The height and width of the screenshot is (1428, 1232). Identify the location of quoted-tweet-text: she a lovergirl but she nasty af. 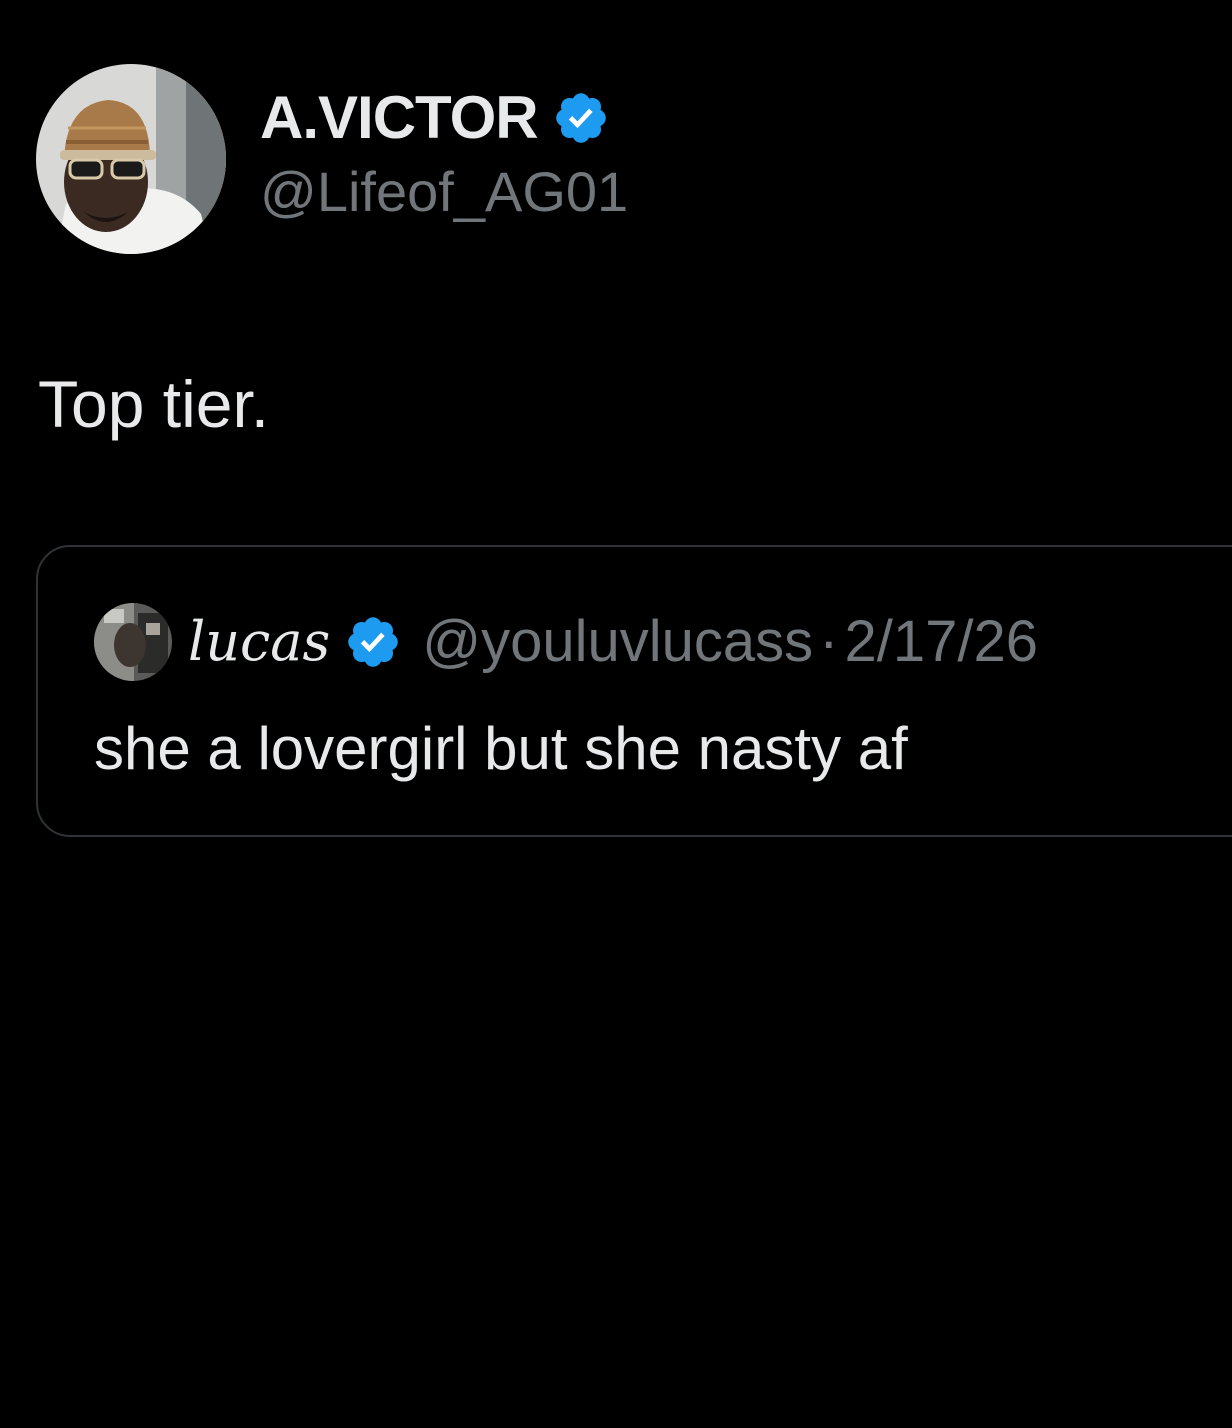
(501, 748).